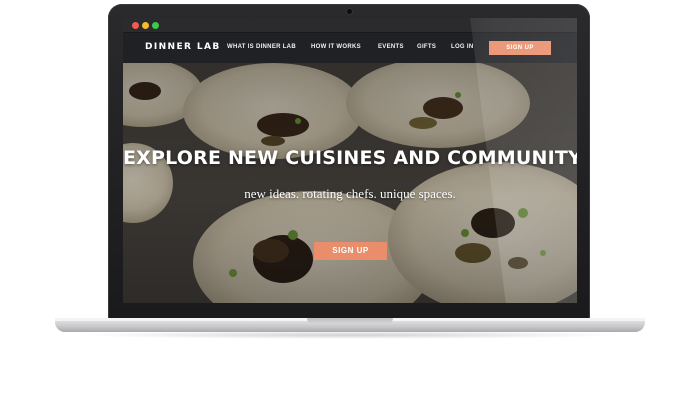 This screenshot has height=400, width=700. I want to click on hero-title: EXPLORE NEW CUISINES AND COMMUNITY, so click(350, 158).